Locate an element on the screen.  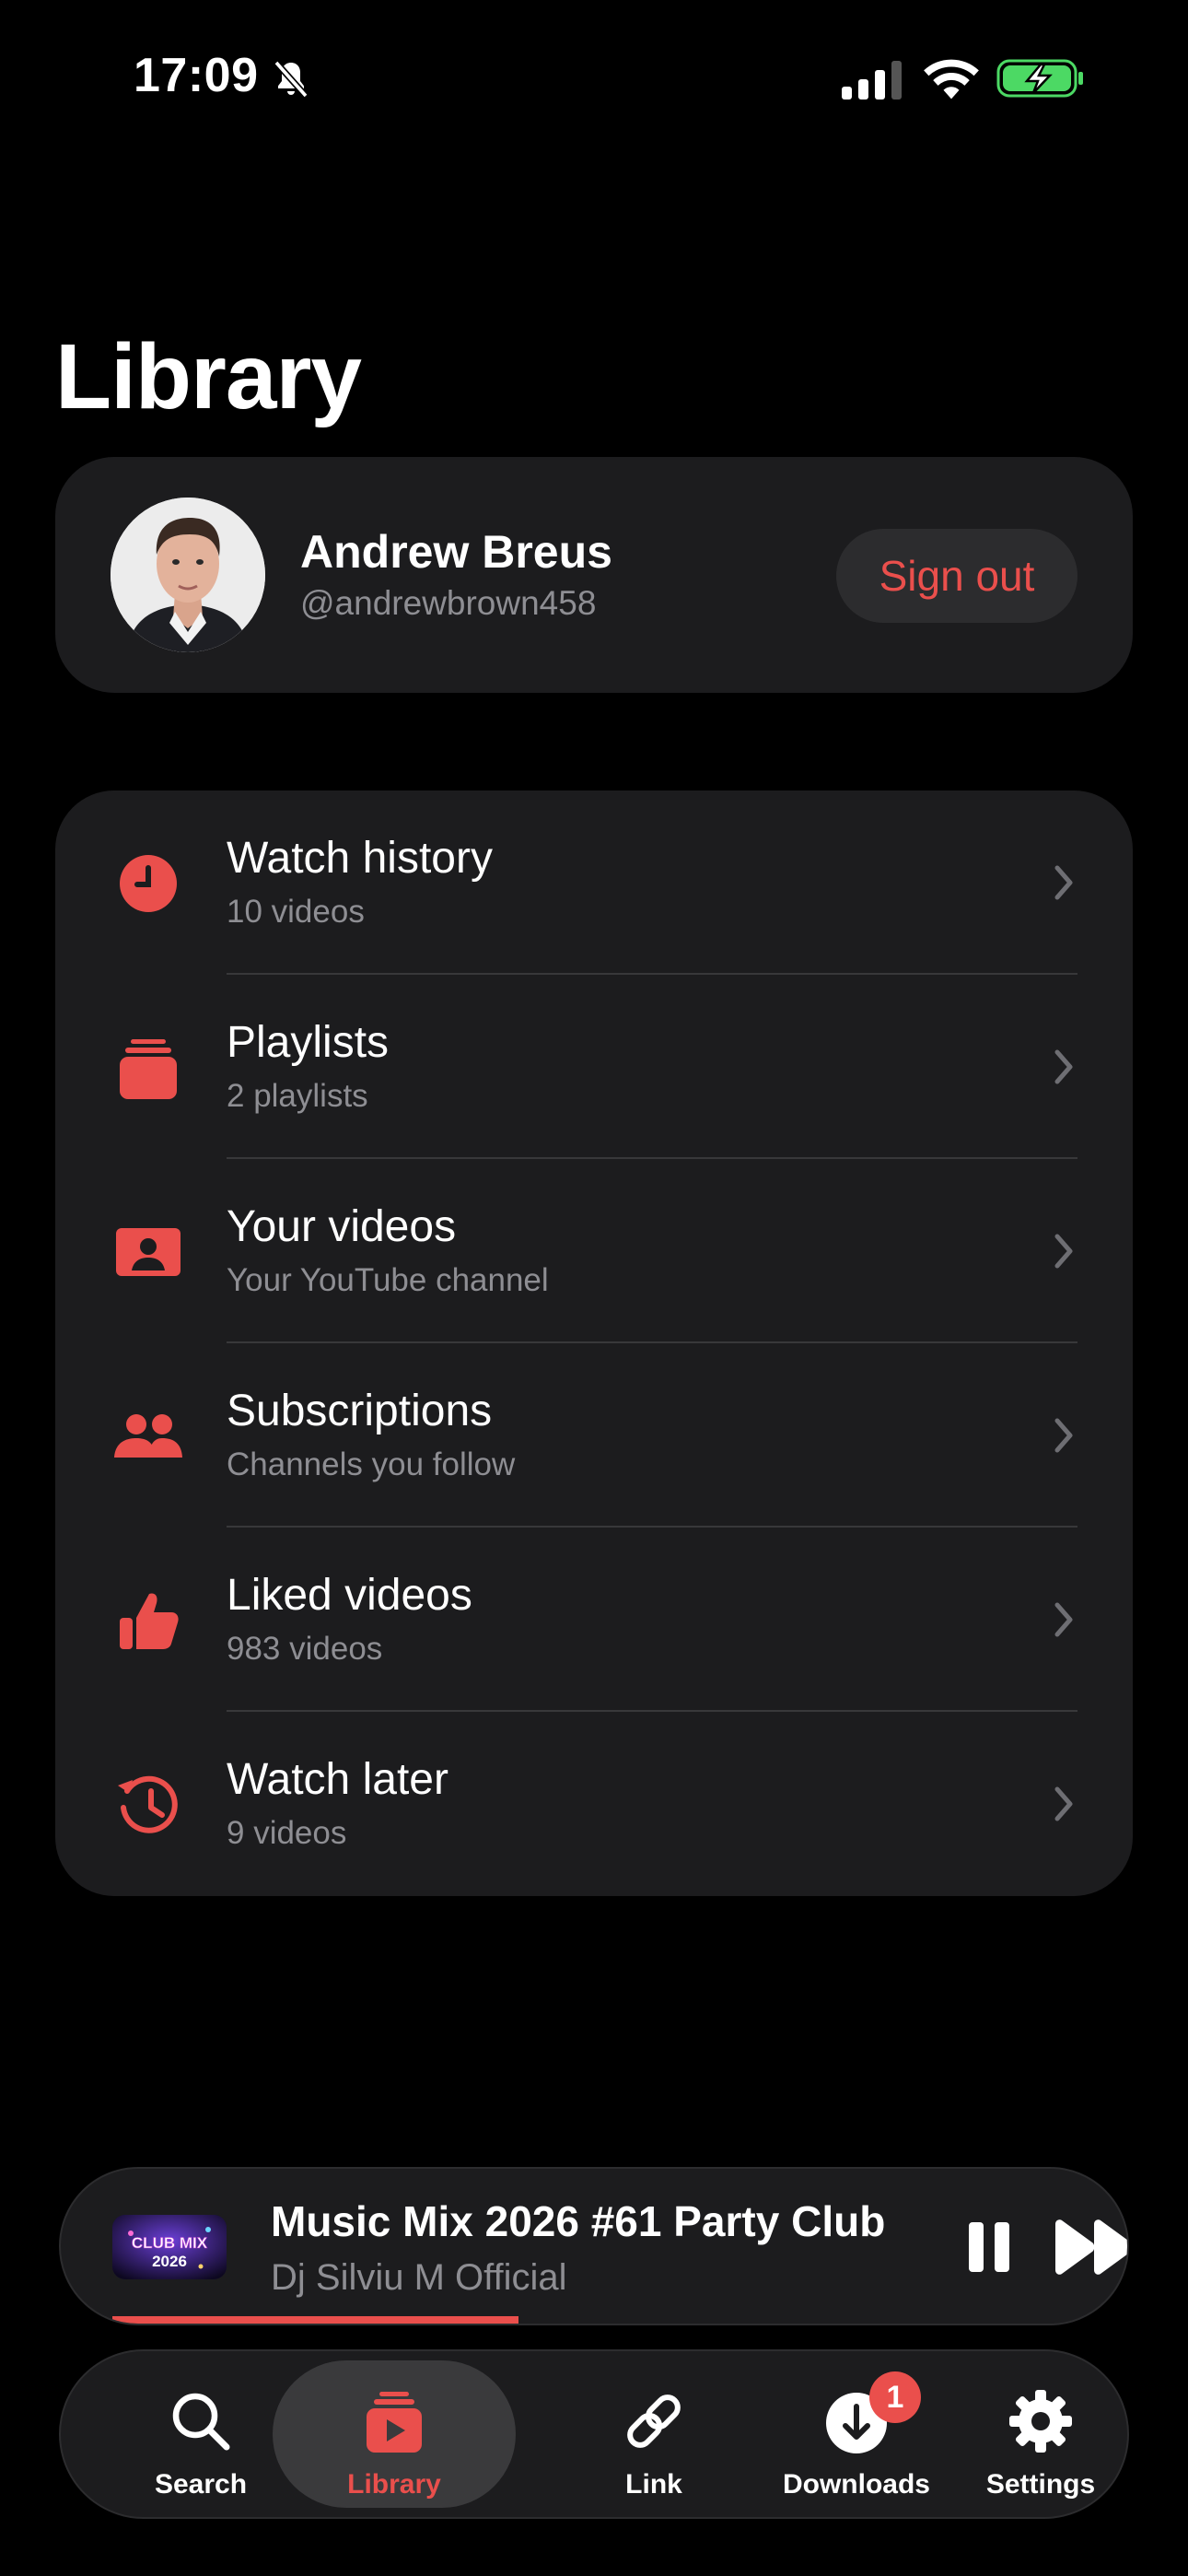
gear-icon is located at coordinates (1040, 2421).